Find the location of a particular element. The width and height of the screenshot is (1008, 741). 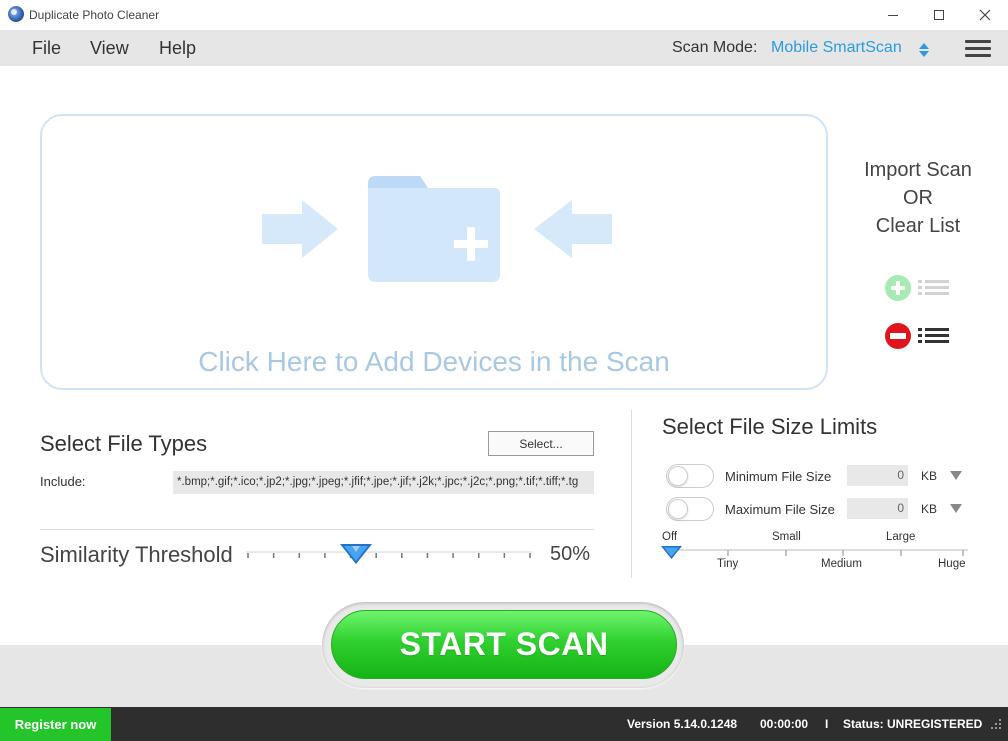

status-separator: I is located at coordinates (827, 724).